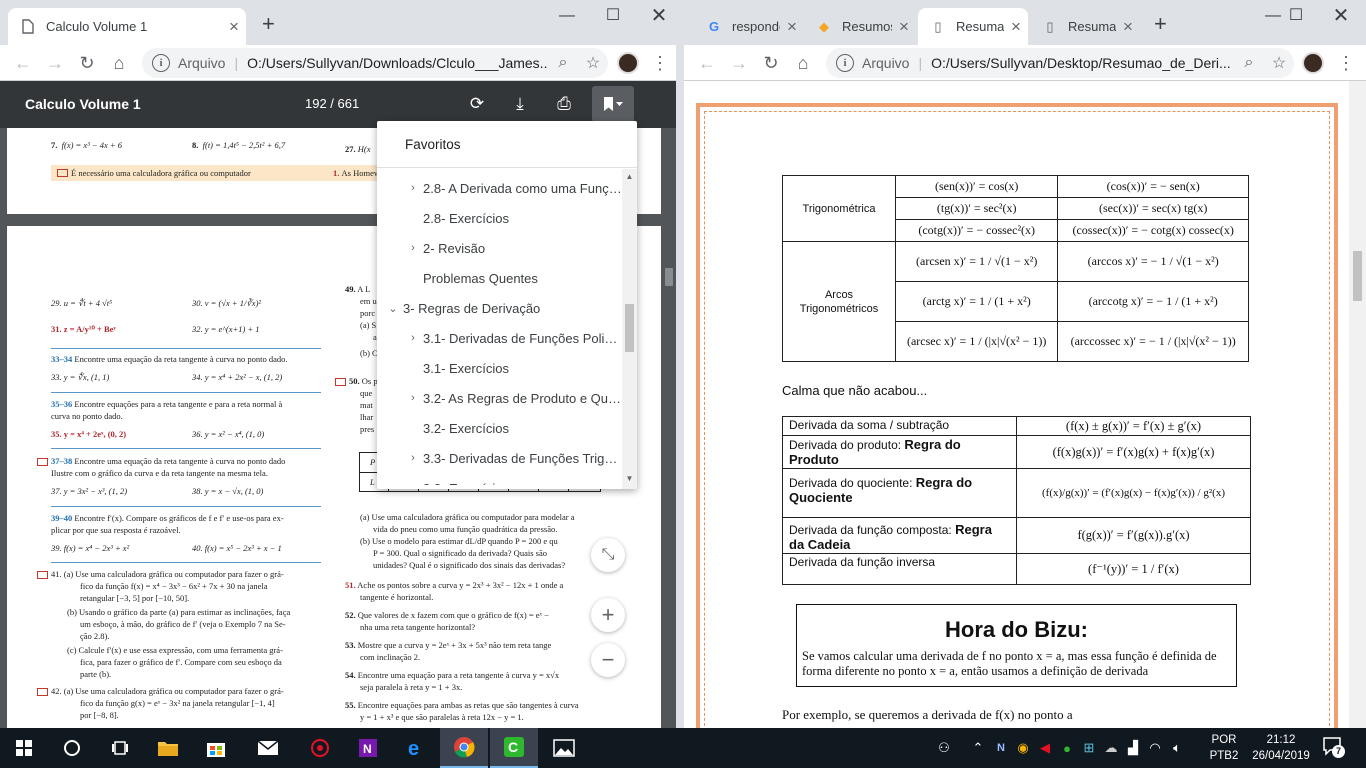 This screenshot has height=768, width=1366. What do you see at coordinates (499, 428) in the screenshot?
I see `bookmark-item: 3.2- Exercícios` at bounding box center [499, 428].